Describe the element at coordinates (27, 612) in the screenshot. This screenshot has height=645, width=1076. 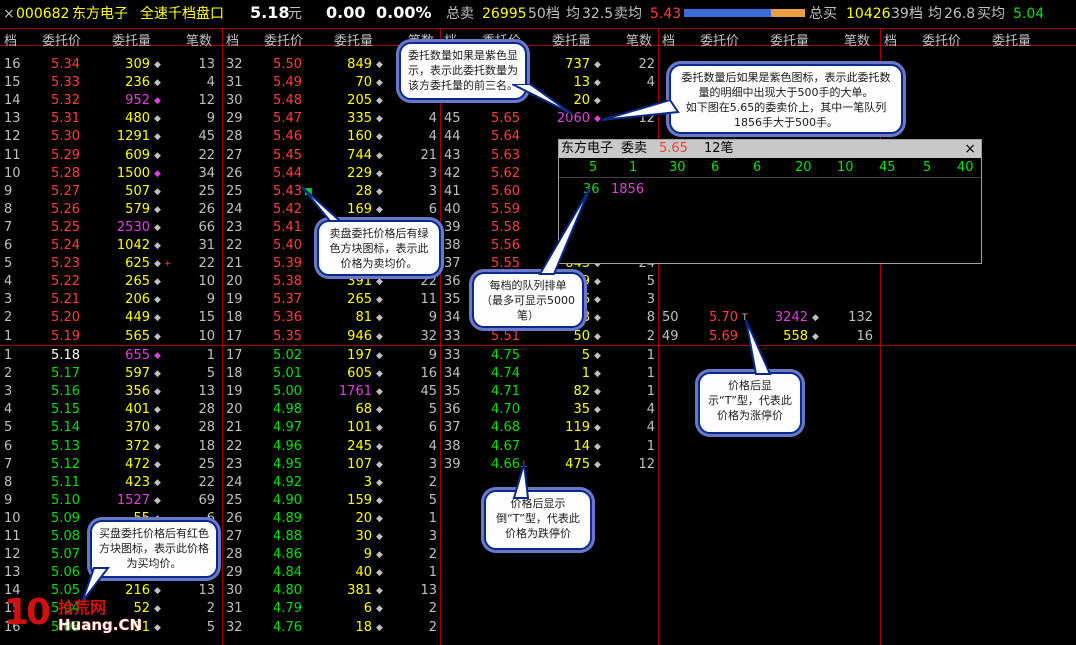
I see `logo-number: 10` at that location.